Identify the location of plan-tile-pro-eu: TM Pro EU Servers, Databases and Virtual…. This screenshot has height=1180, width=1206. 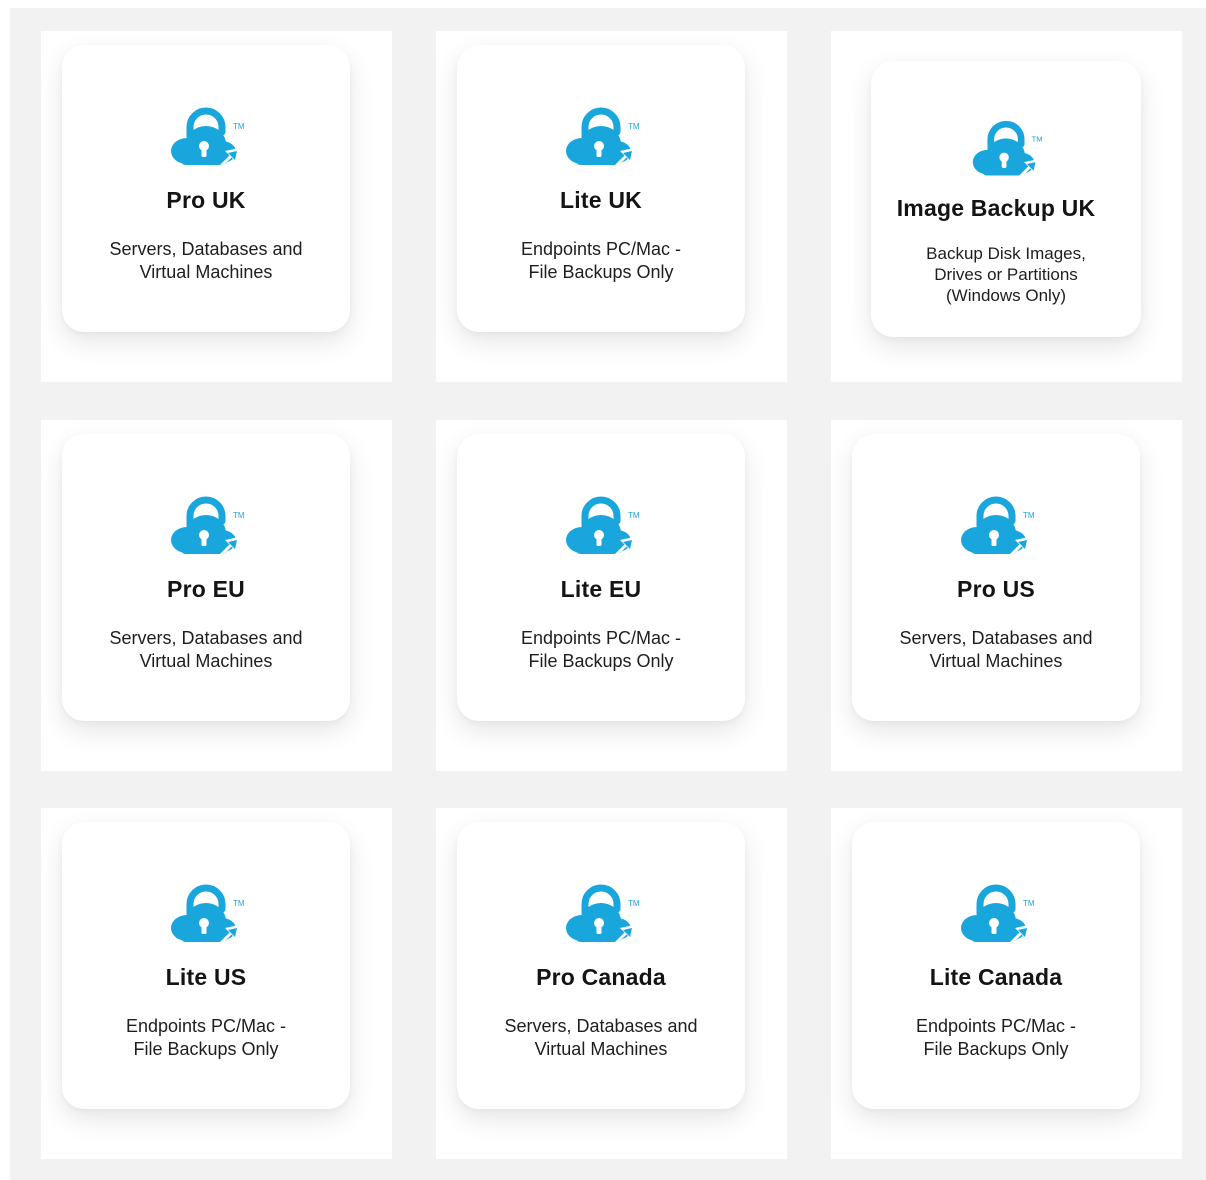
(216, 595).